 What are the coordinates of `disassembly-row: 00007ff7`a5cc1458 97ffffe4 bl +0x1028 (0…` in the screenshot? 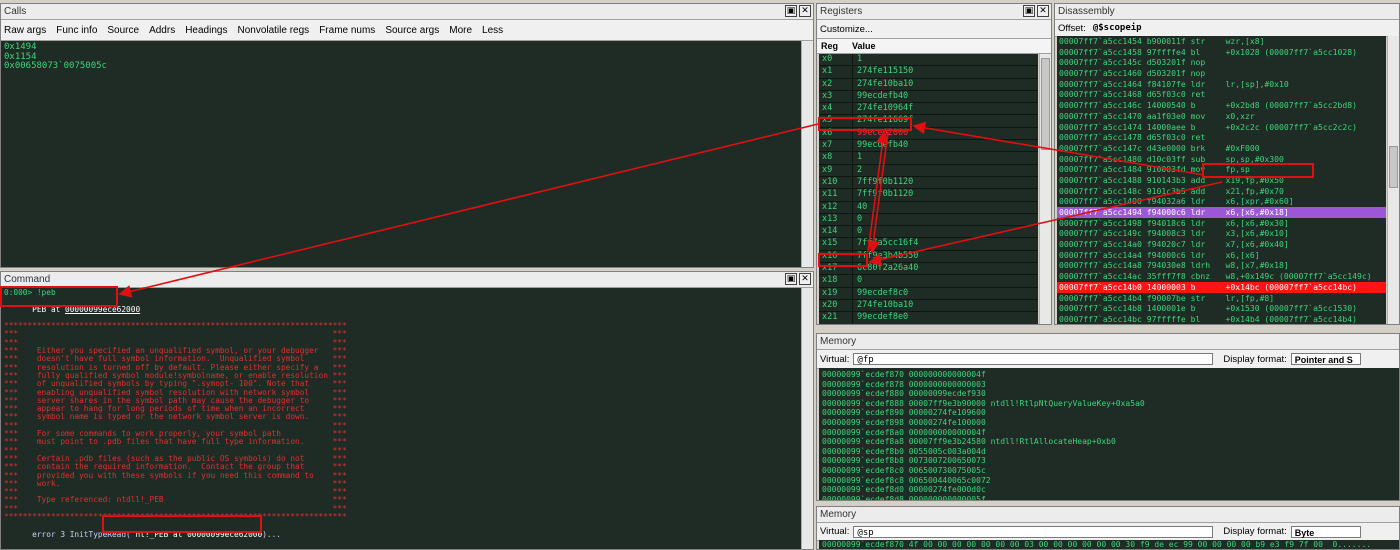 It's located at (1221, 52).